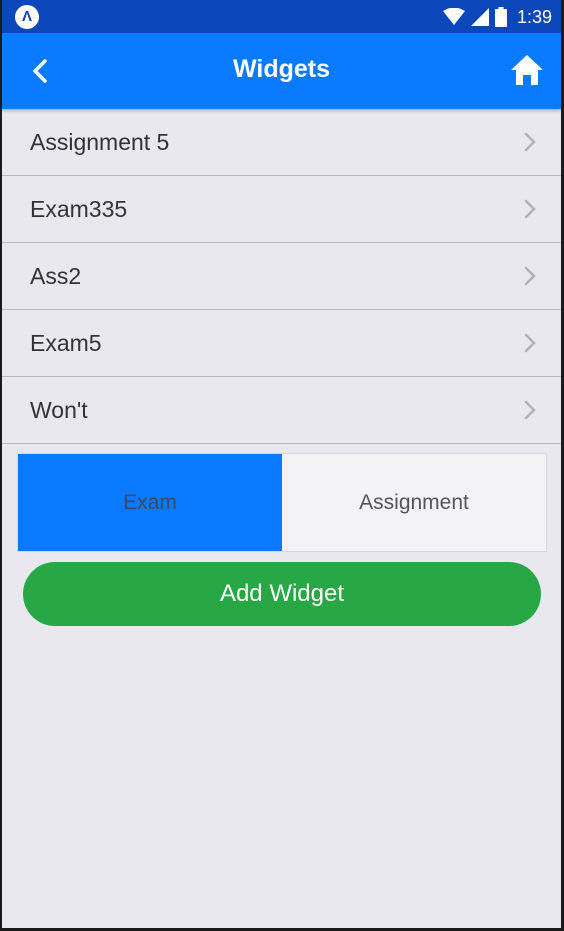 The width and height of the screenshot is (564, 931). I want to click on widget-type-selector: Exam Assignment, so click(282, 502).